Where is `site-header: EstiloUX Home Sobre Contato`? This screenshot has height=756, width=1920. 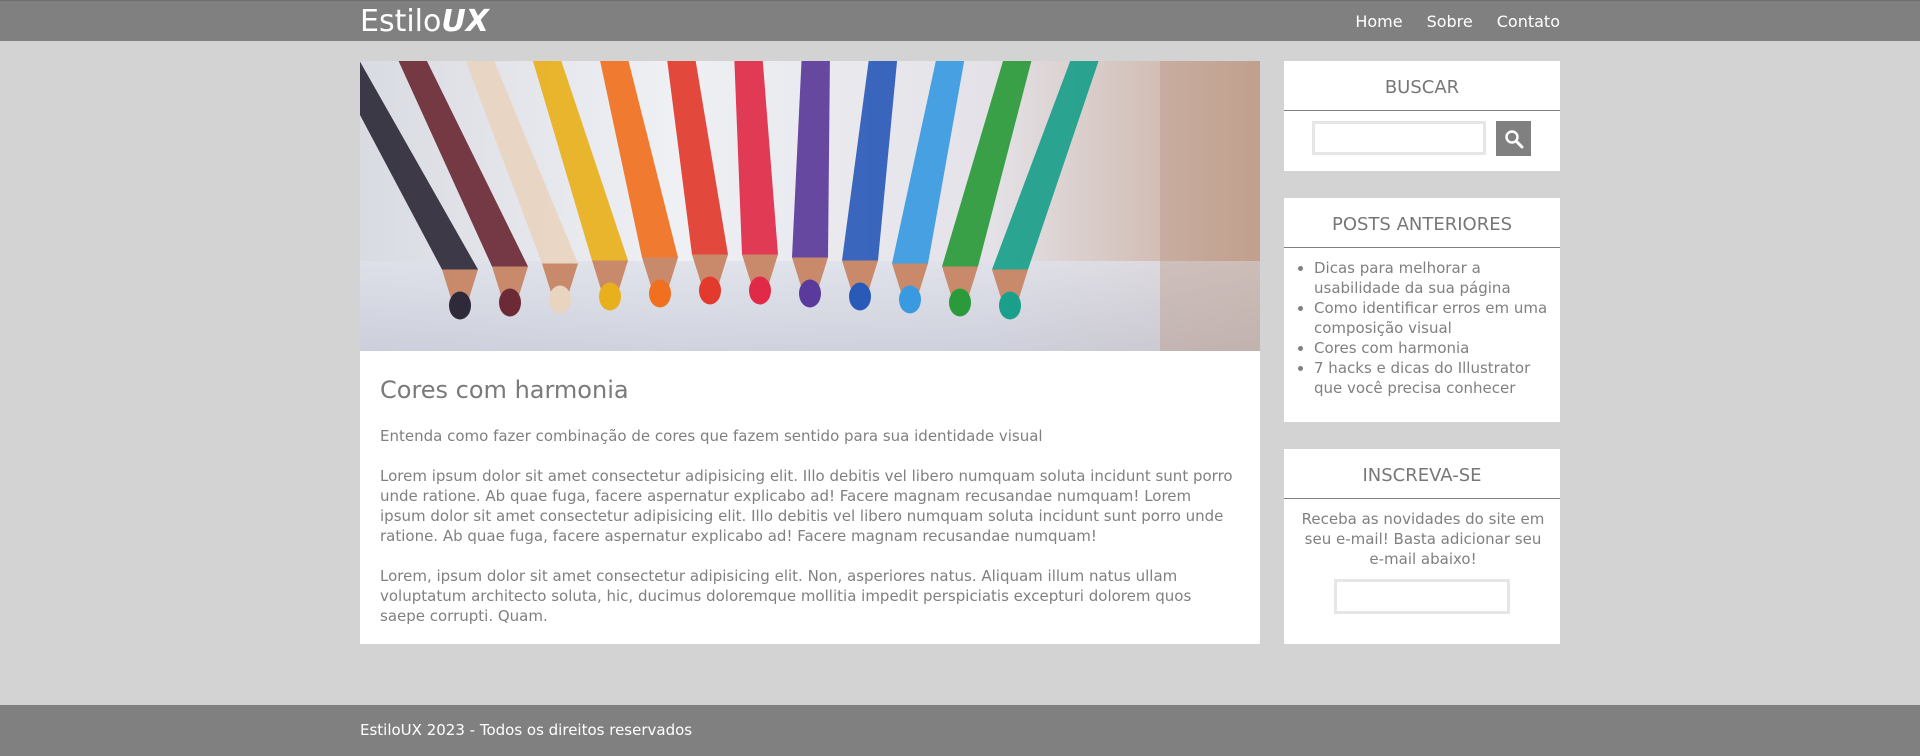 site-header: EstiloUX Home Sobre Contato is located at coordinates (960, 20).